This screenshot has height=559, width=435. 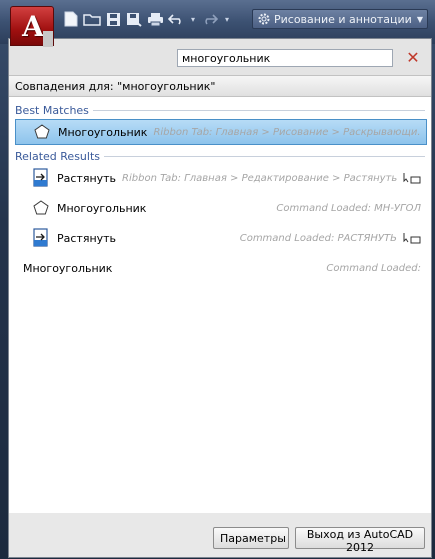 I want to click on save-icon, so click(x=113, y=19).